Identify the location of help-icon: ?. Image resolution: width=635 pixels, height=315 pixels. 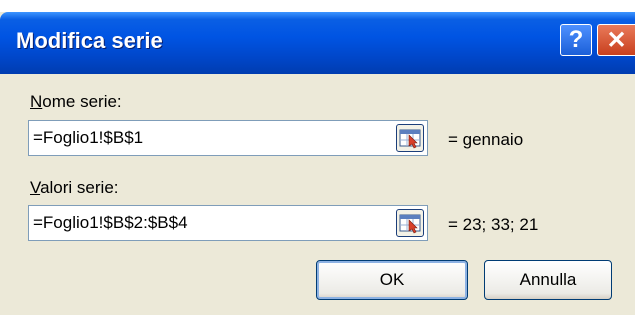
(576, 39).